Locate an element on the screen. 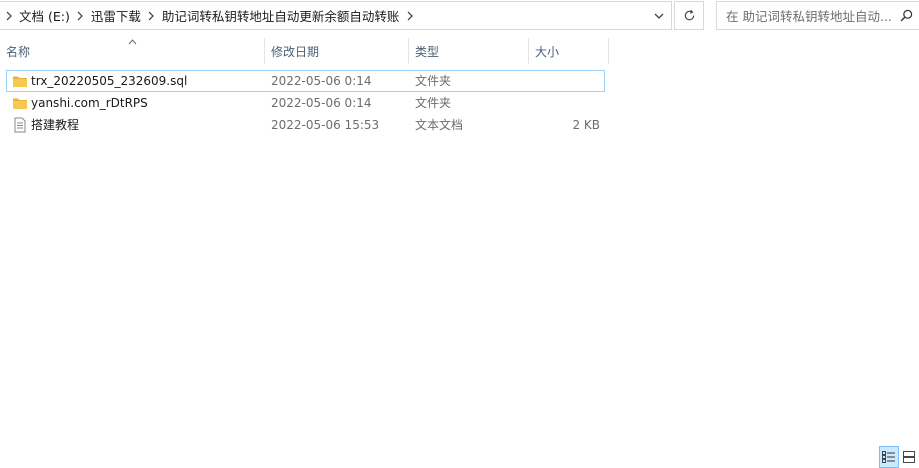 This screenshot has height=468, width=919. column-header-label: 修改日期 is located at coordinates (295, 51).